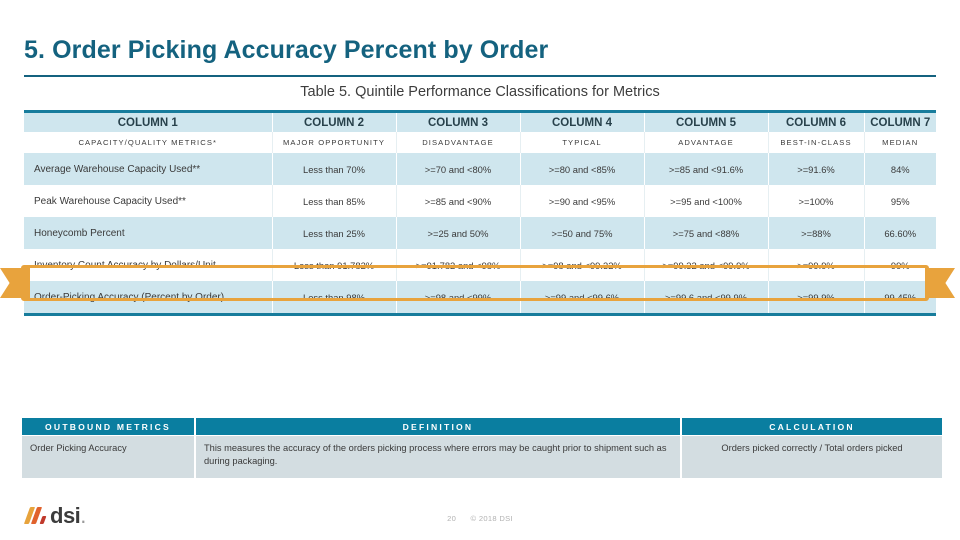  Describe the element at coordinates (334, 297) in the screenshot. I see `row-cell-col2: Less than 98%` at that location.